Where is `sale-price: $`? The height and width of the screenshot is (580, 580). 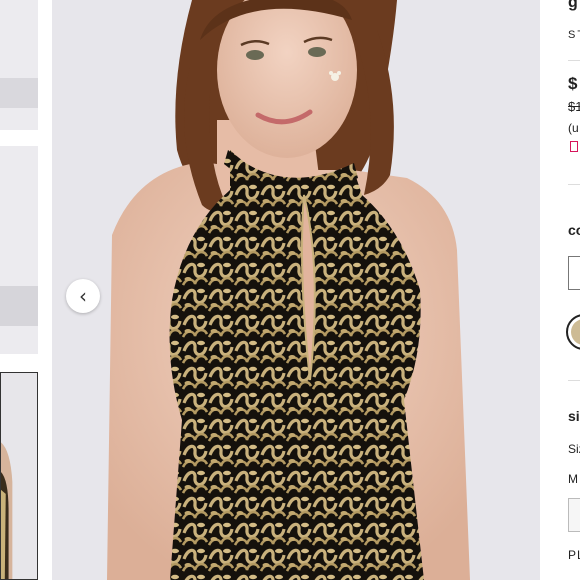 sale-price: $ is located at coordinates (573, 83).